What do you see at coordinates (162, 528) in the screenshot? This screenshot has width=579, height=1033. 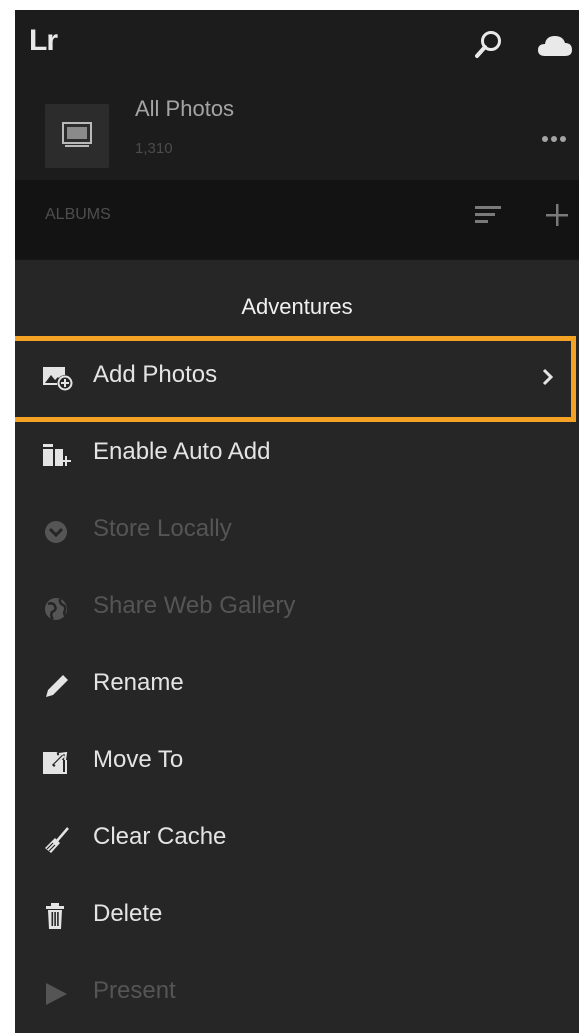 I see `menu-item-label: Store Locally` at bounding box center [162, 528].